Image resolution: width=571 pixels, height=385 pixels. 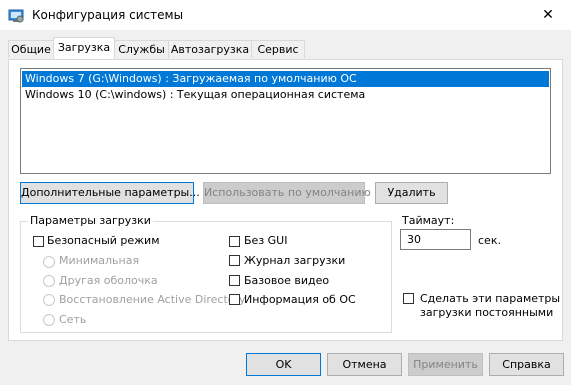 I want to click on tab-boot: Загрузка, so click(x=84, y=48).